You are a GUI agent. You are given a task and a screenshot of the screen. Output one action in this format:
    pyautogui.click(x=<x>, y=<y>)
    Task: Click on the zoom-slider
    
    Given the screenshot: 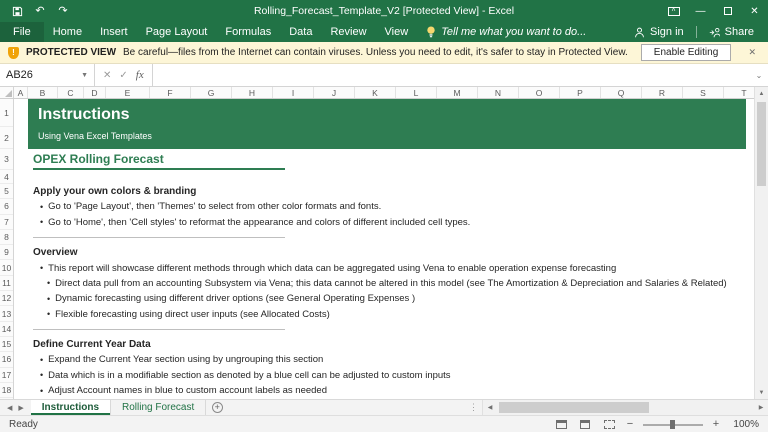 What is the action you would take?
    pyautogui.click(x=673, y=424)
    